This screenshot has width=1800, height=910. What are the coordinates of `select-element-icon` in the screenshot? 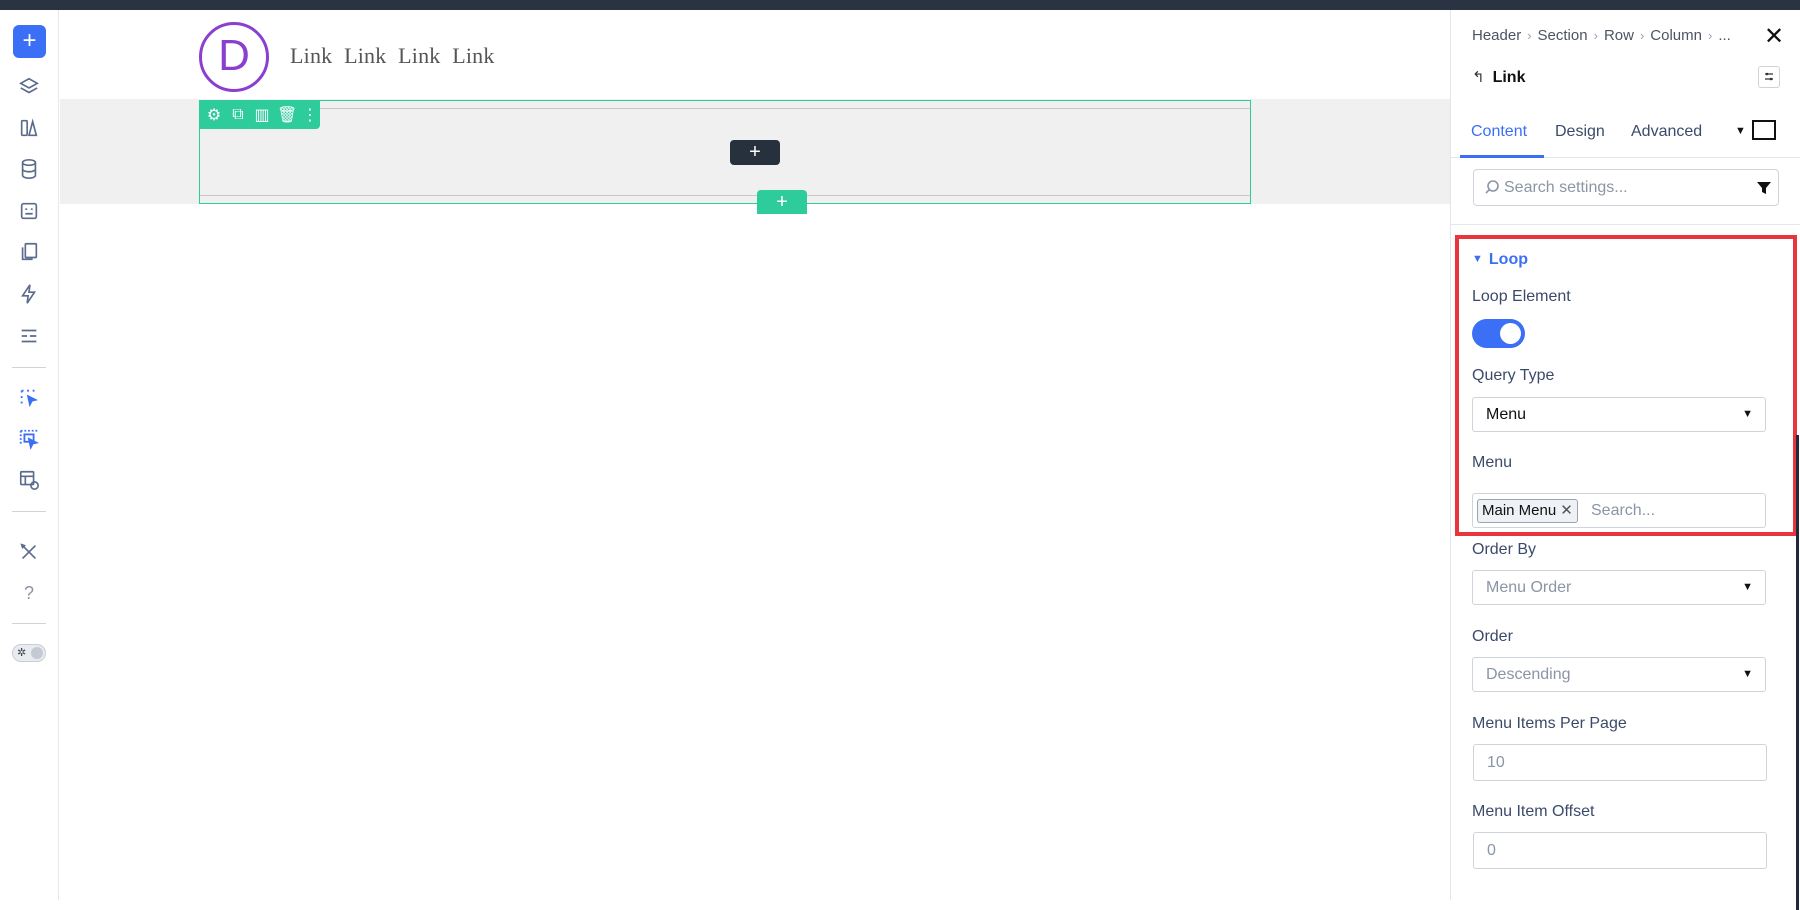 It's located at (29, 398).